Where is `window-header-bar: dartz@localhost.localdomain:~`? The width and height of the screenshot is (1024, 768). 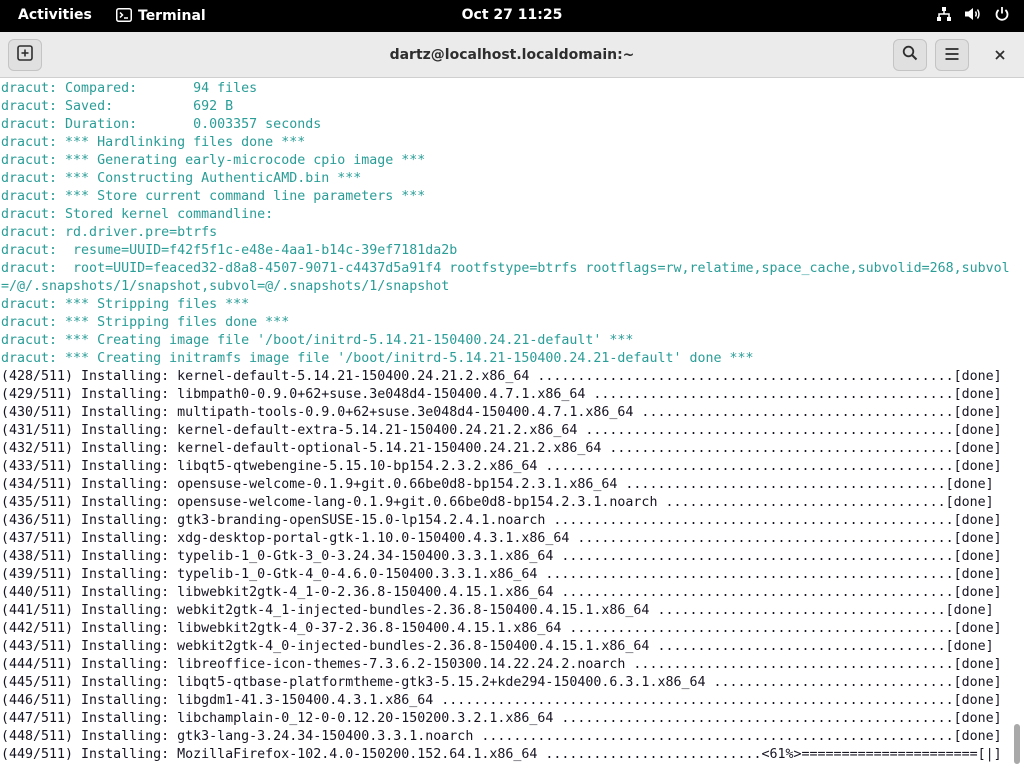 window-header-bar: dartz@localhost.localdomain:~ is located at coordinates (512, 55).